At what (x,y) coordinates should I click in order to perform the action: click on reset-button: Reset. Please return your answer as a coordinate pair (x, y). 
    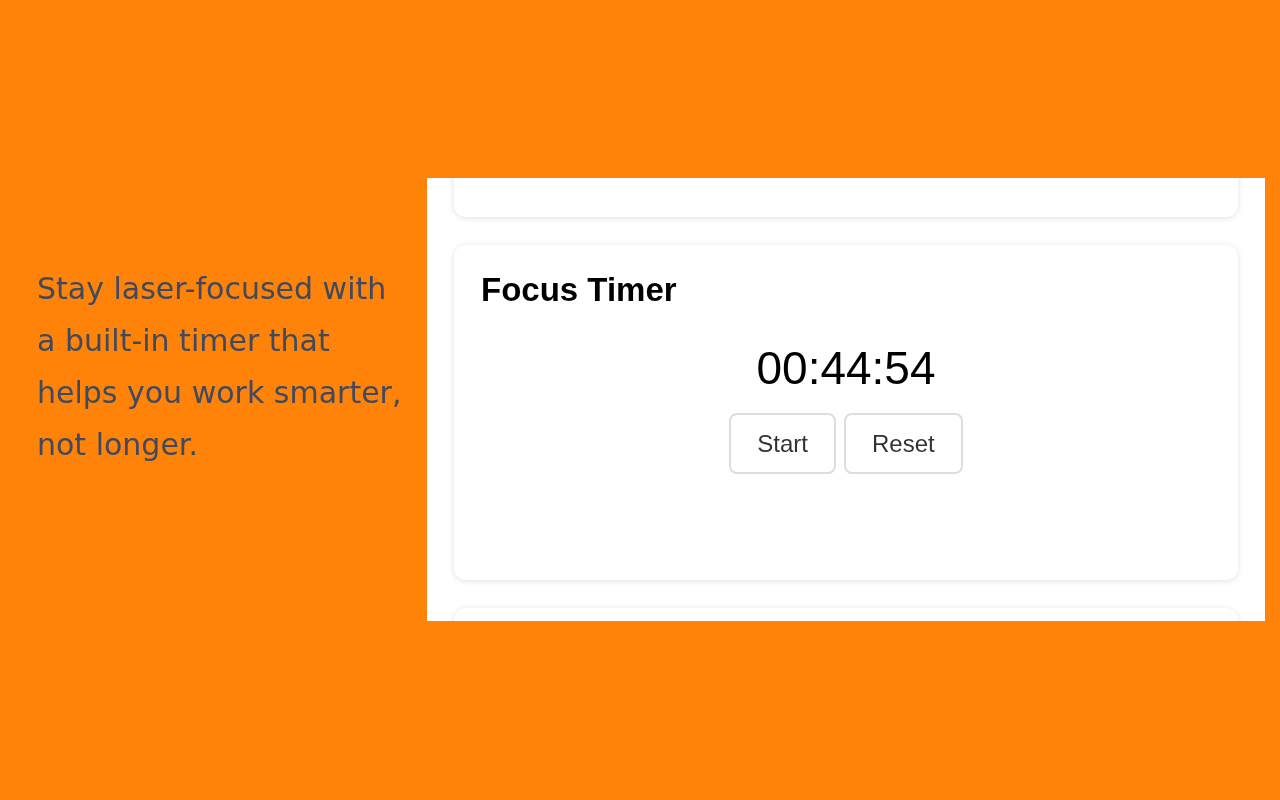
    Looking at the image, I should click on (903, 443).